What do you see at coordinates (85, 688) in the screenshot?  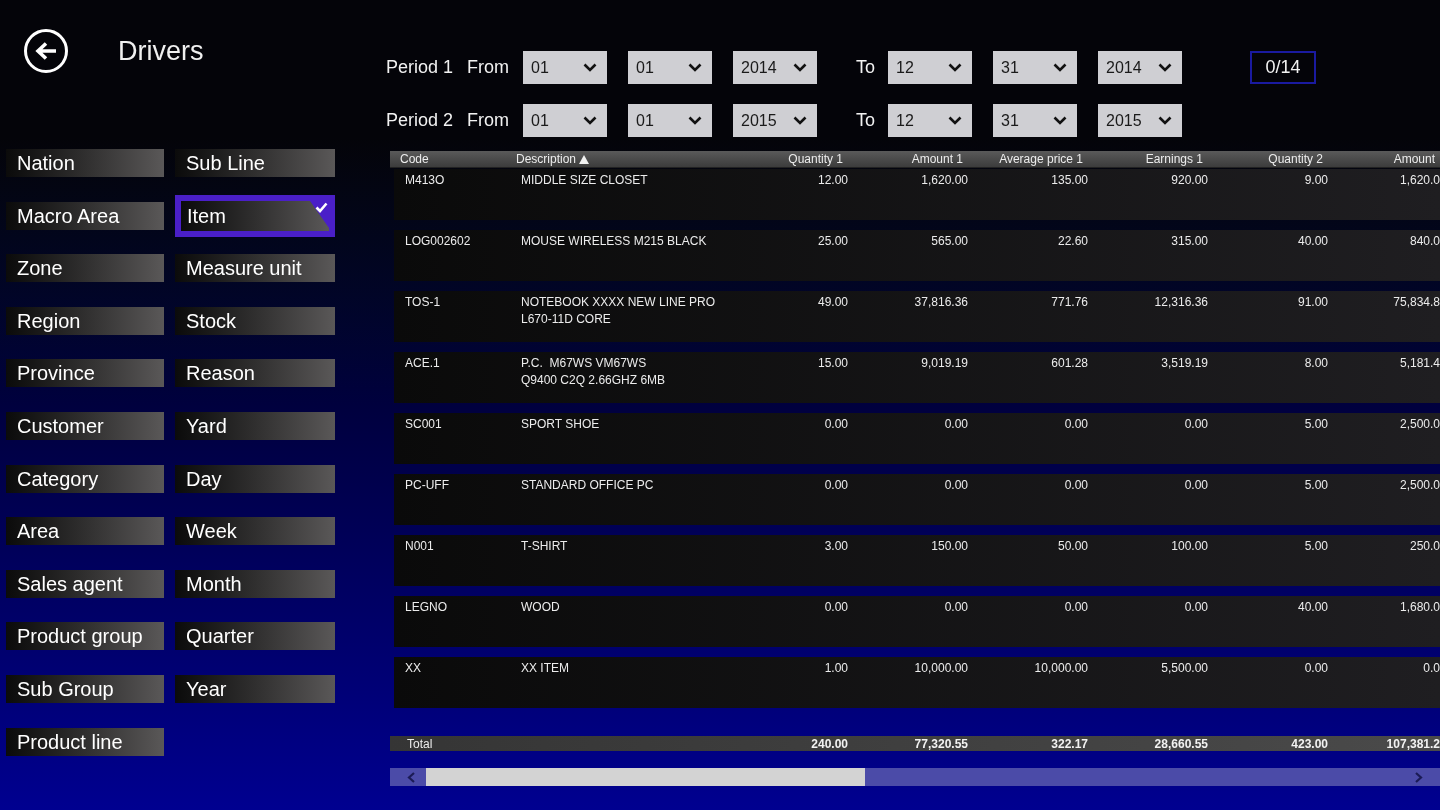 I see `driver-button: Sub Group` at bounding box center [85, 688].